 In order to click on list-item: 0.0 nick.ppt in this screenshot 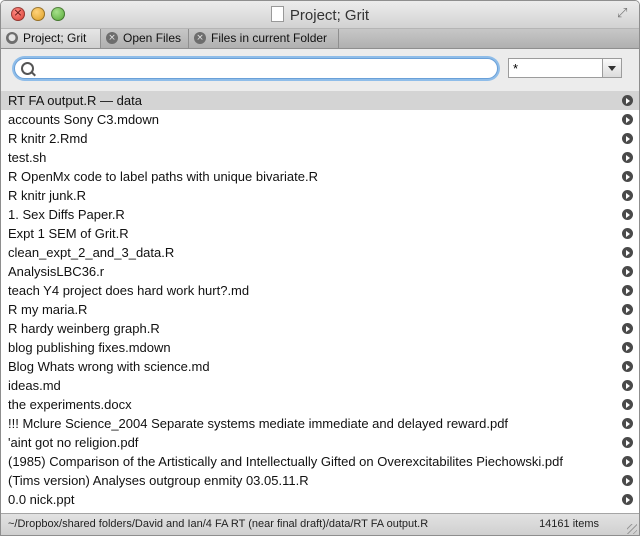, I will do `click(320, 499)`.